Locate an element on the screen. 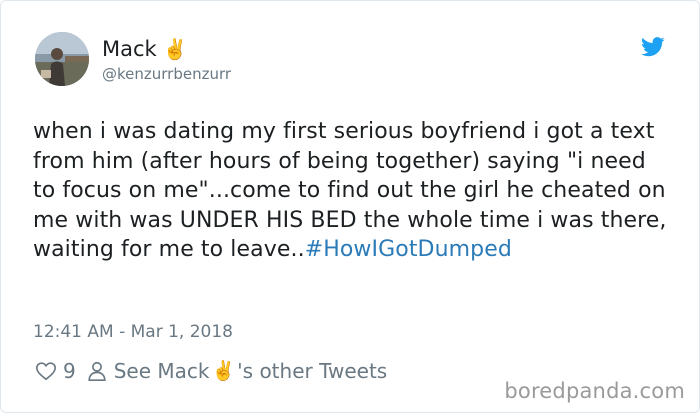 The height and width of the screenshot is (413, 700). twitter-bird-icon is located at coordinates (653, 47).